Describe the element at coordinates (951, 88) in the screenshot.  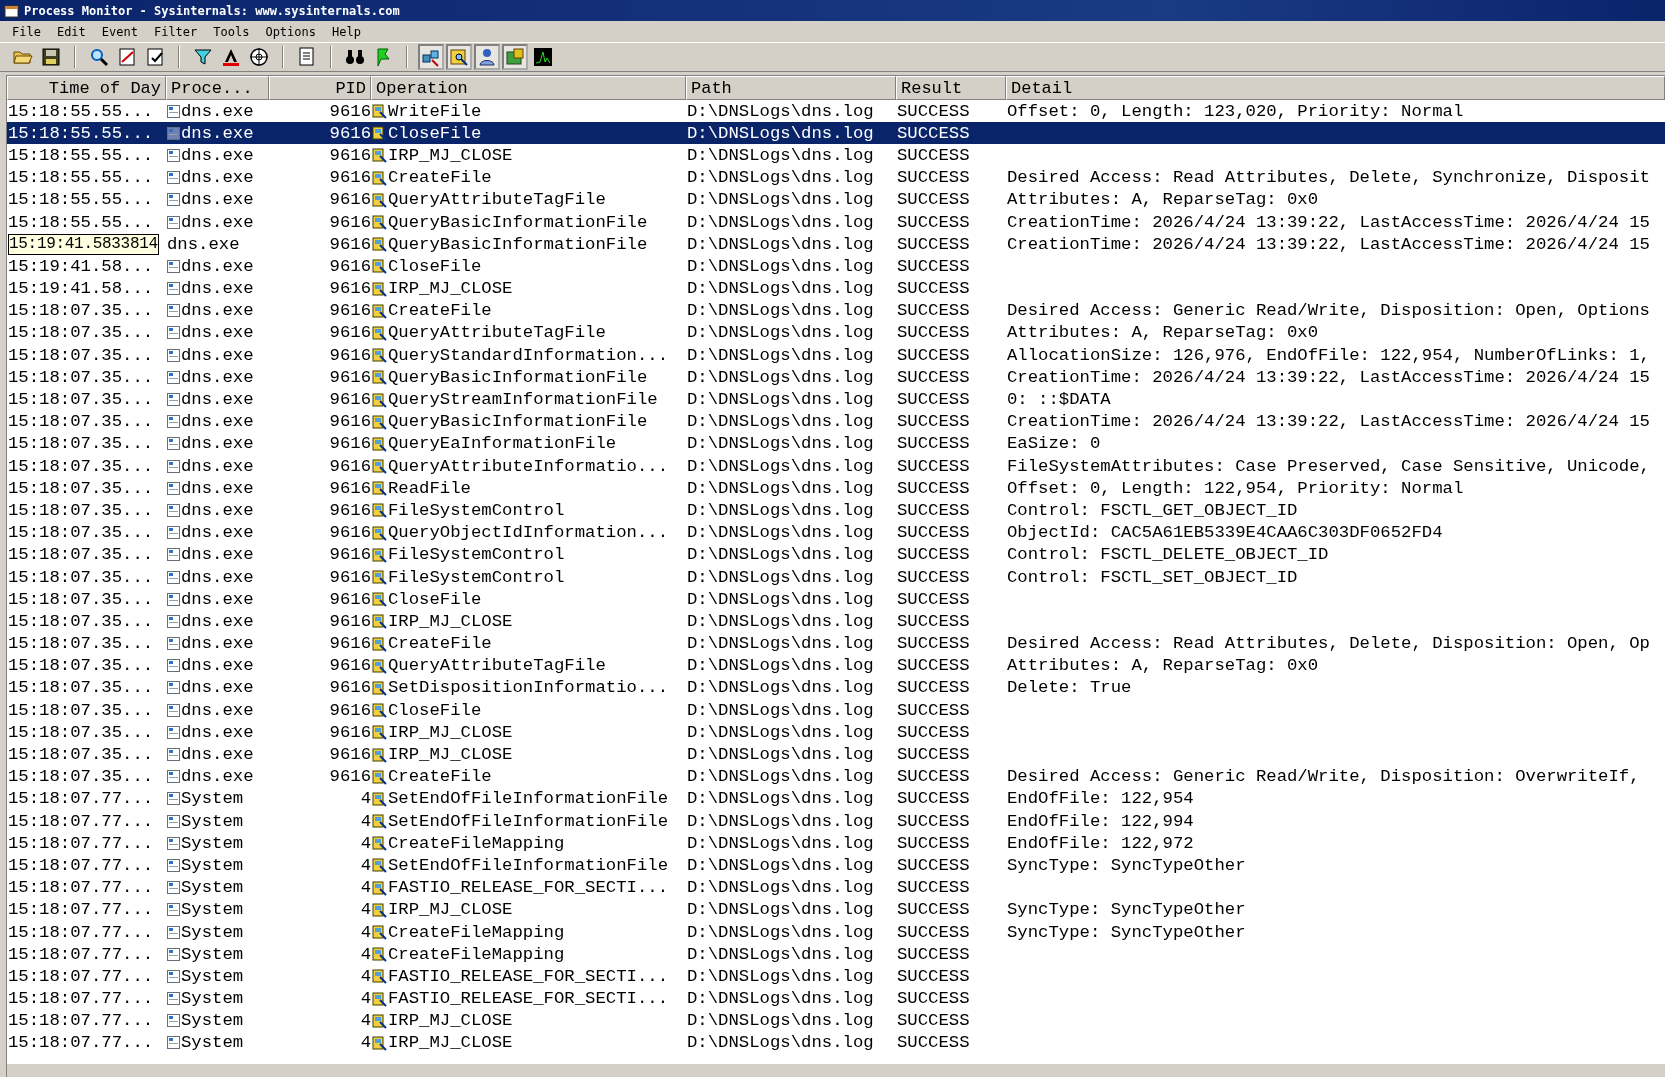
I see `column-header: Result` at that location.